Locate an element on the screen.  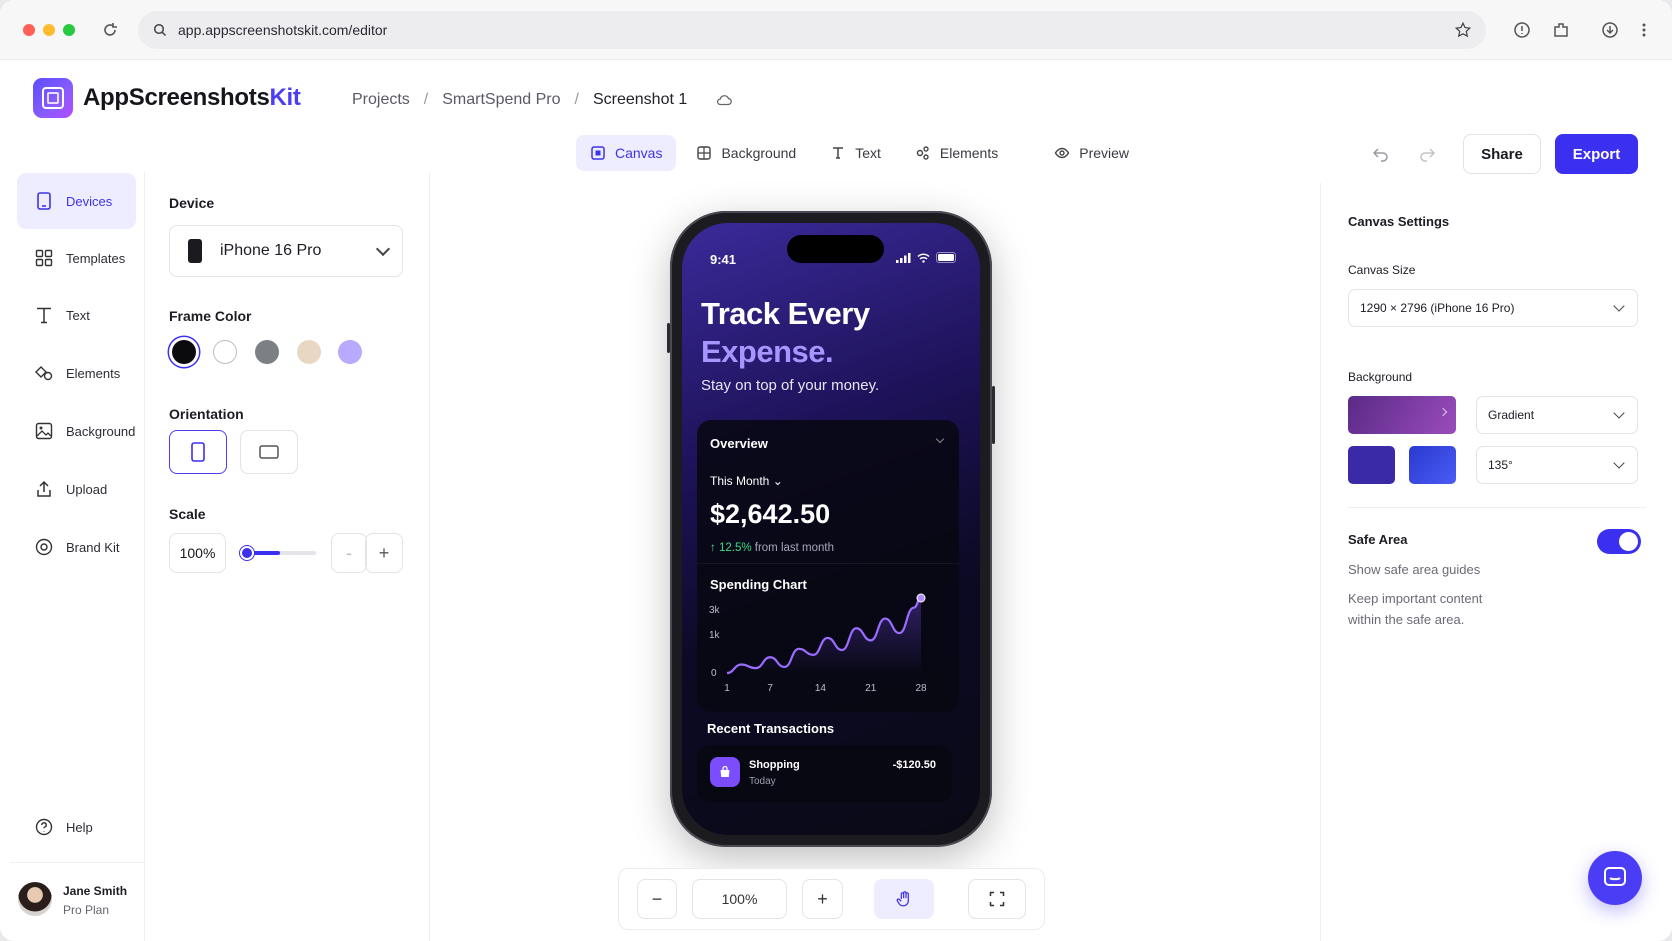
x-tick-label: 7 is located at coordinates (770, 688).